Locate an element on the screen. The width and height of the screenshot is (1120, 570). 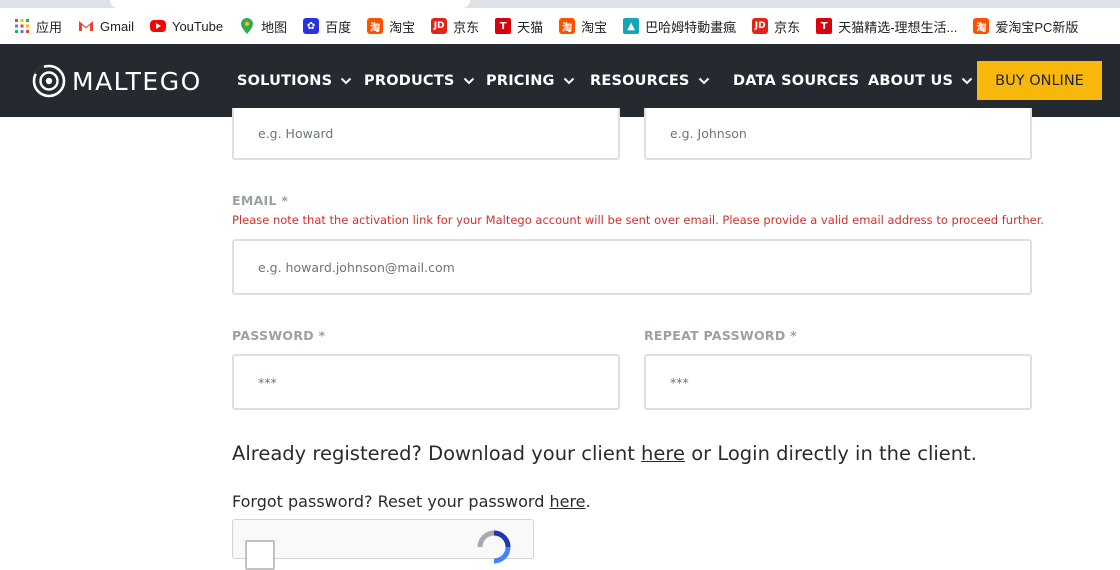
password-label: PASSWORD * is located at coordinates (279, 335).